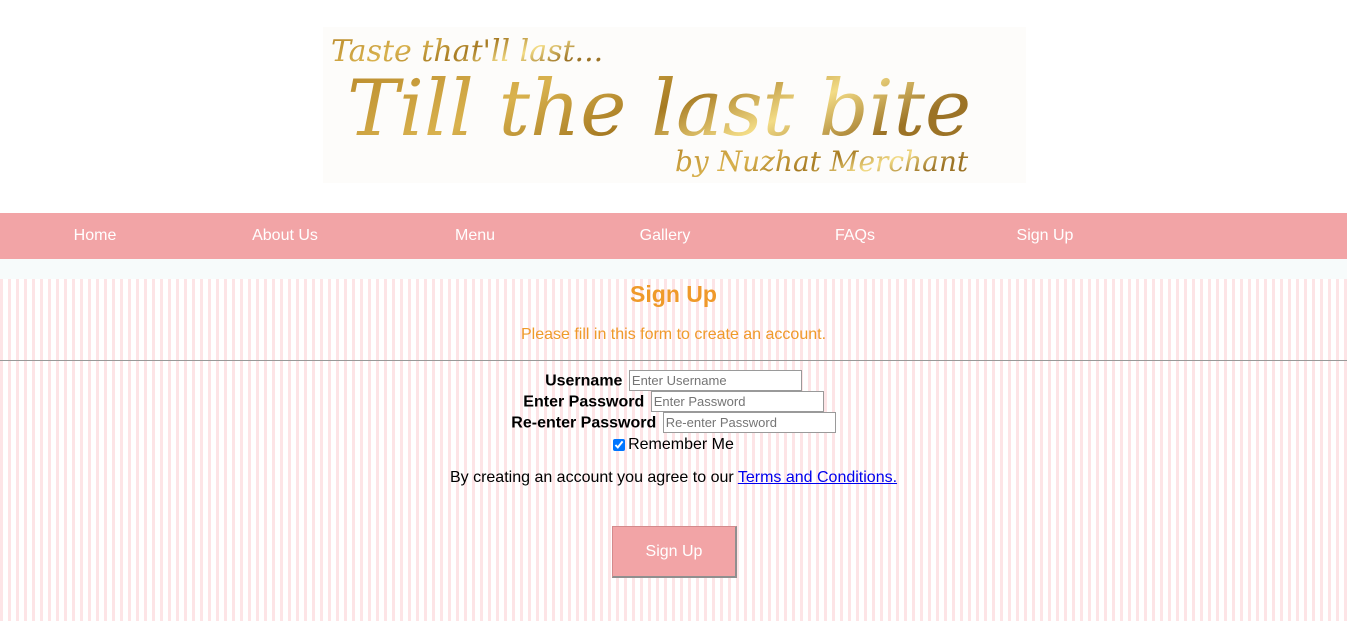 The image size is (1347, 621). I want to click on logo-byline: by Nuzhat Merchant, so click(822, 161).